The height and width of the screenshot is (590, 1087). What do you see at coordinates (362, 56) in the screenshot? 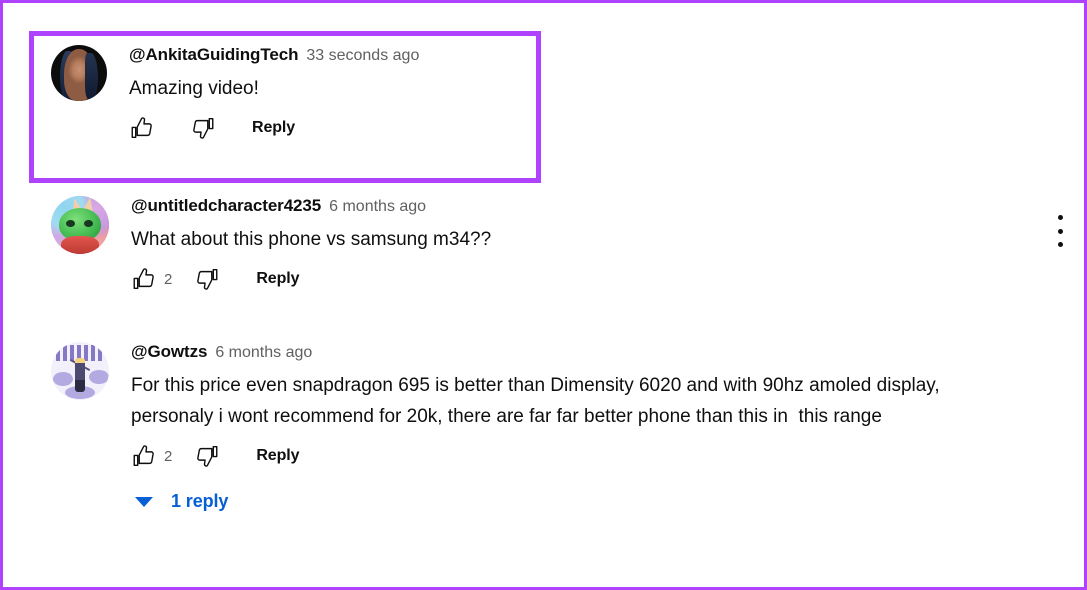
I see `comment-timestamp: 33 seconds ago` at bounding box center [362, 56].